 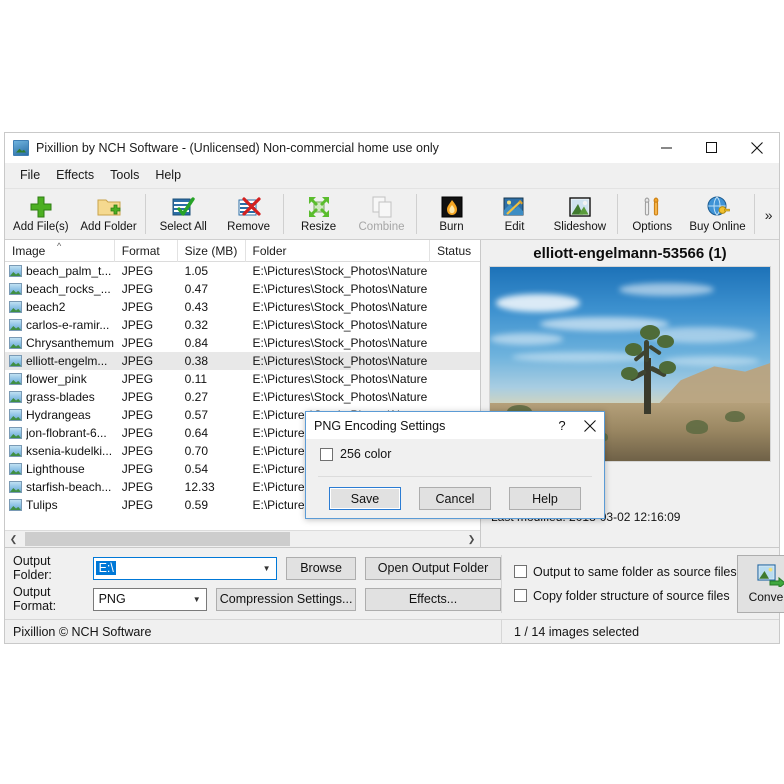 I want to click on cell-size: 0.27, so click(x=196, y=397).